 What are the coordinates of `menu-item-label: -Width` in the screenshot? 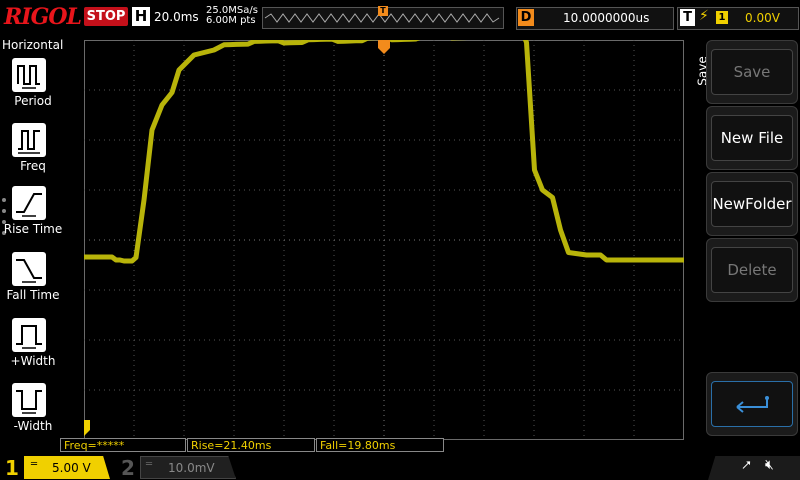 It's located at (33, 426).